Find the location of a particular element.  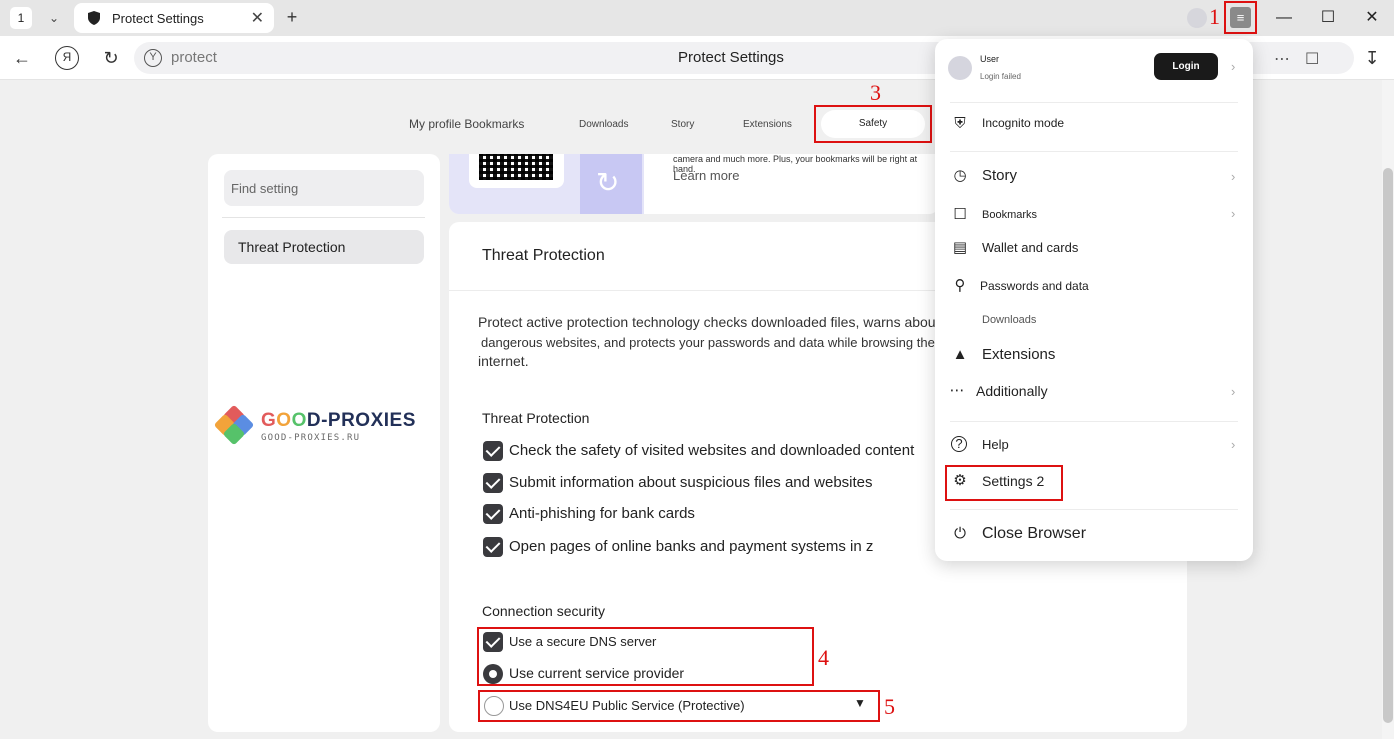

nav-downloads: Downloads is located at coordinates (603, 124).